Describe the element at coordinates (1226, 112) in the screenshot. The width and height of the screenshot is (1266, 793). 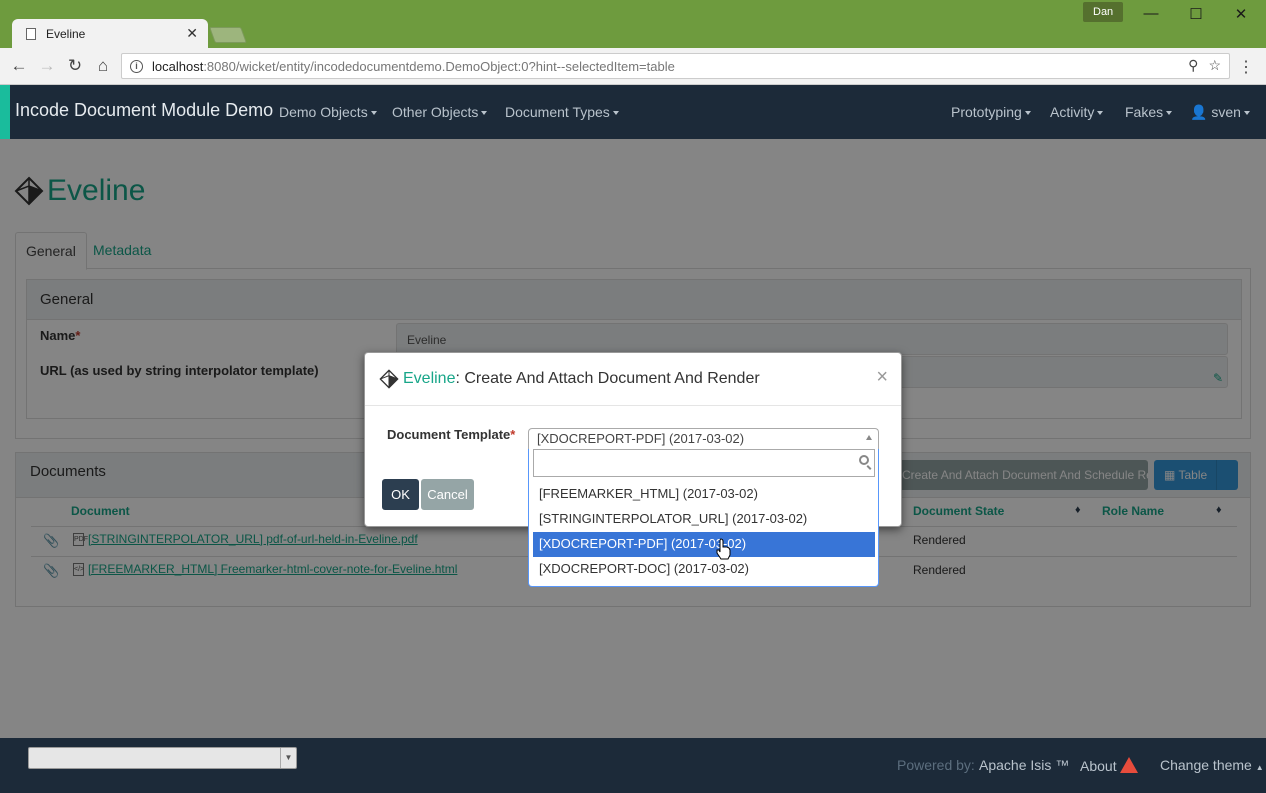
I see `menu-label: sven` at that location.